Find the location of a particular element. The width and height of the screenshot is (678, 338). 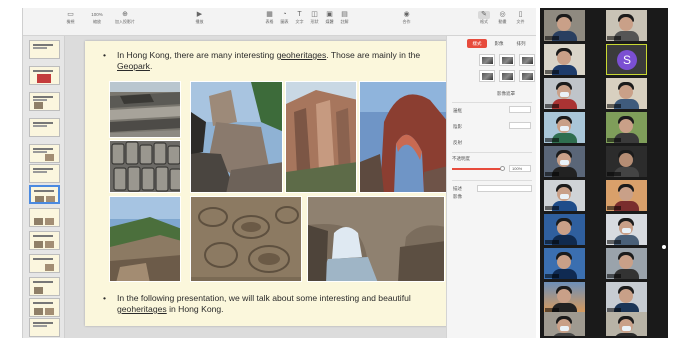

divider is located at coordinates (492, 102).